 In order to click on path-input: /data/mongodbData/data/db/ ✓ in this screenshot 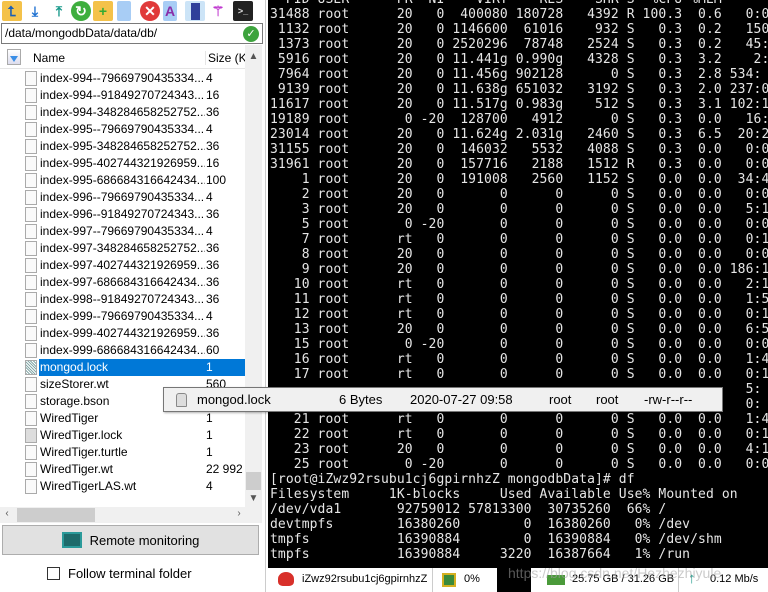, I will do `click(132, 33)`.